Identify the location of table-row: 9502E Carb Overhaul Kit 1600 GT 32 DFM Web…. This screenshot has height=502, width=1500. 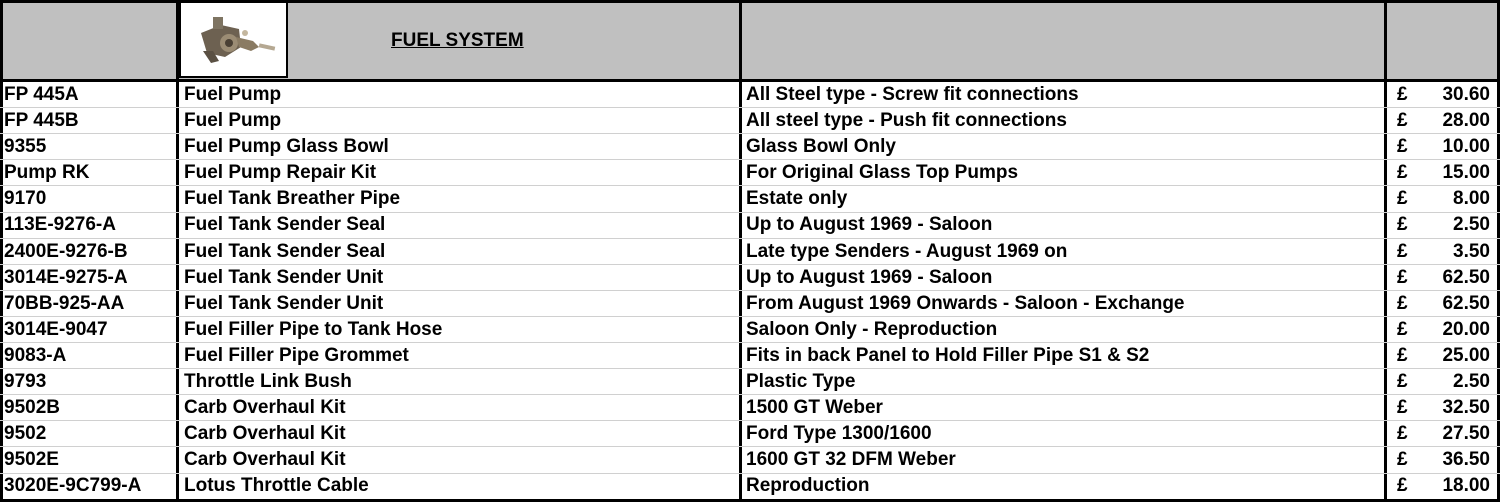
(750, 460).